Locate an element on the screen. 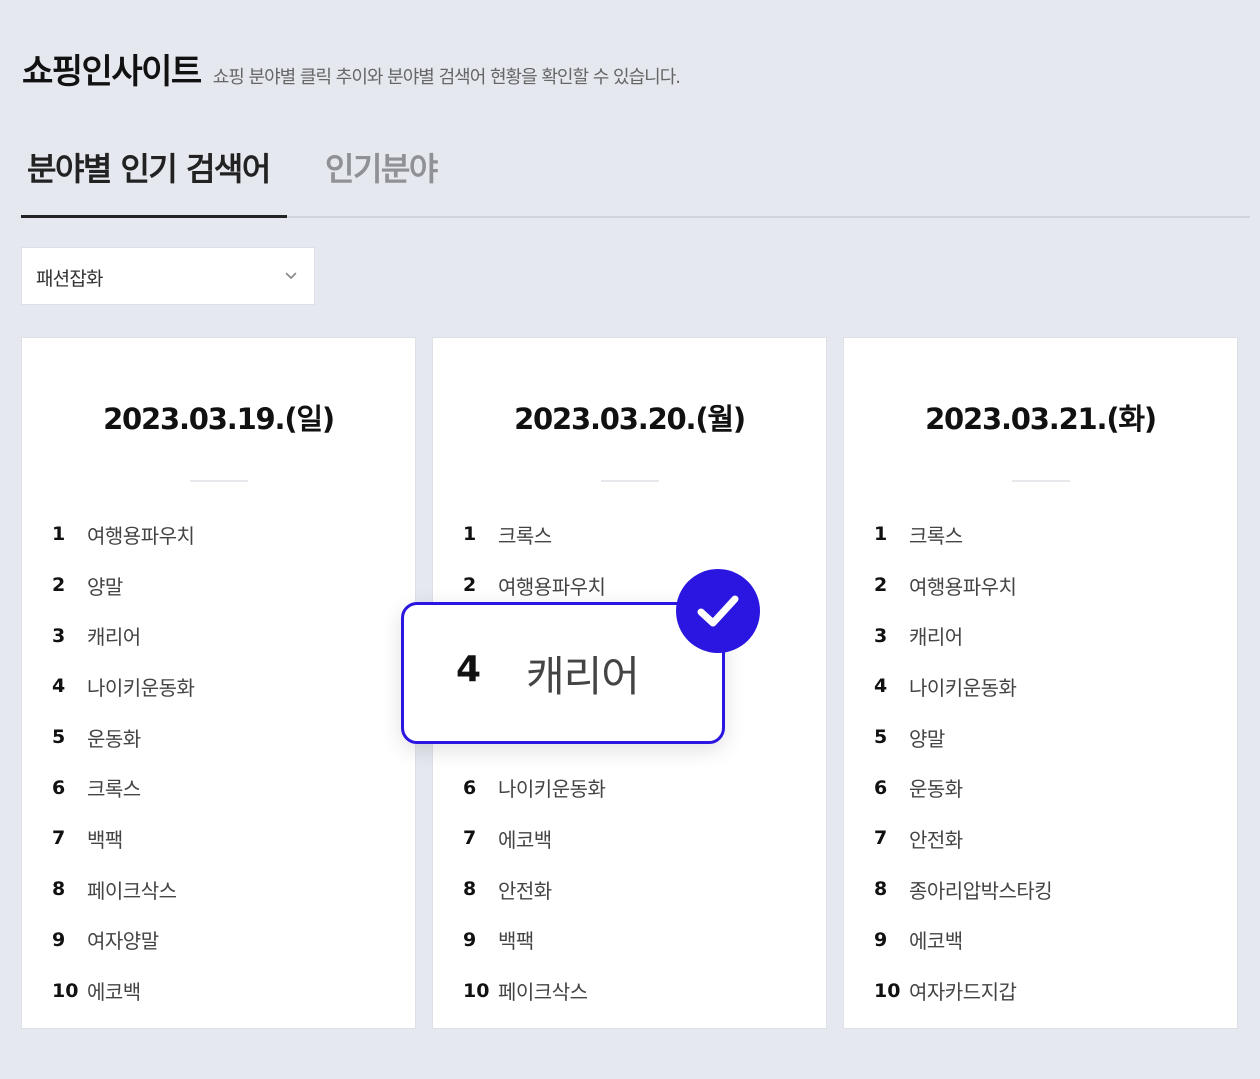 The height and width of the screenshot is (1079, 1260). keyword-rank-item: 5 운동화 is located at coordinates (123, 737).